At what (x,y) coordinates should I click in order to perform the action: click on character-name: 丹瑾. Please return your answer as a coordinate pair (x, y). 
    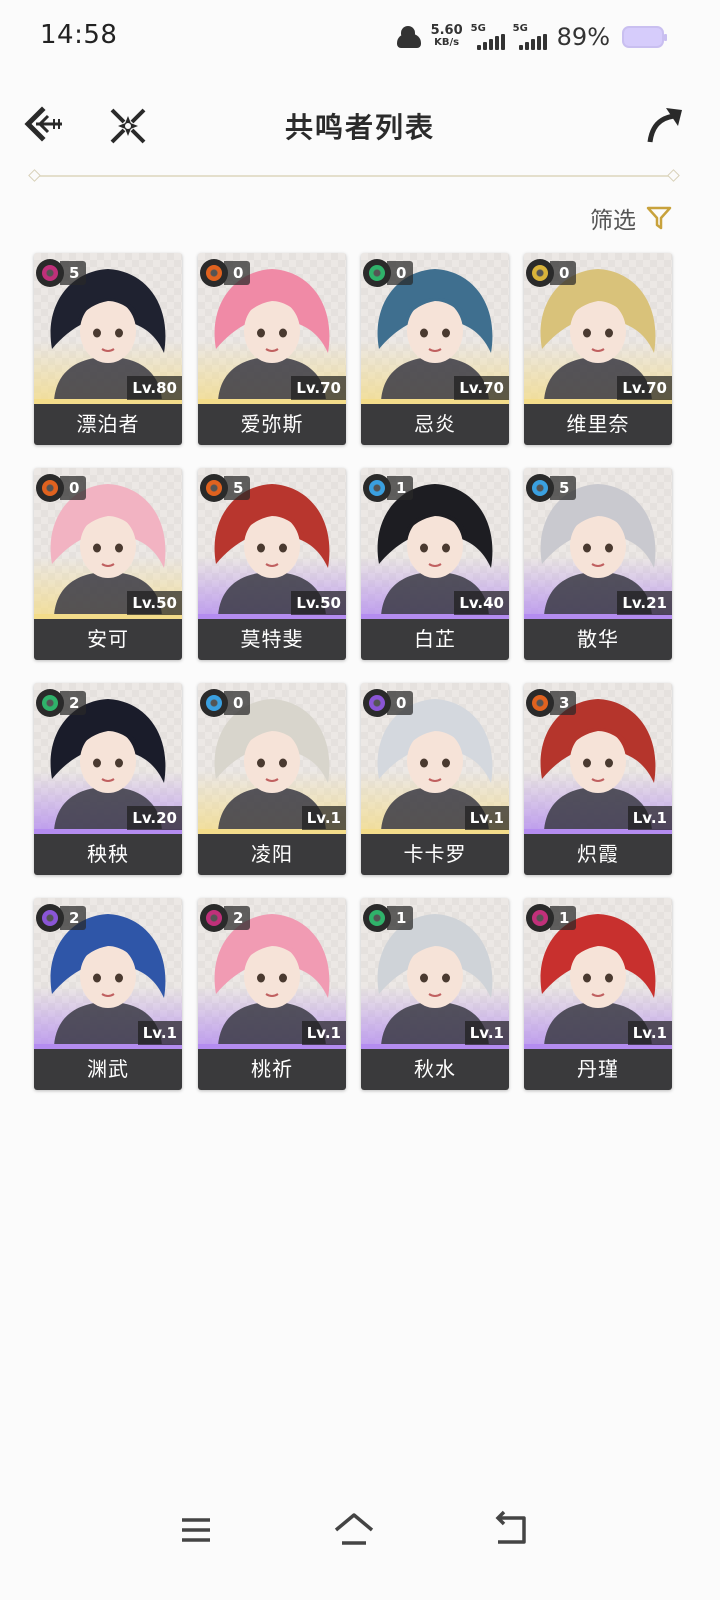
    Looking at the image, I should click on (598, 1069).